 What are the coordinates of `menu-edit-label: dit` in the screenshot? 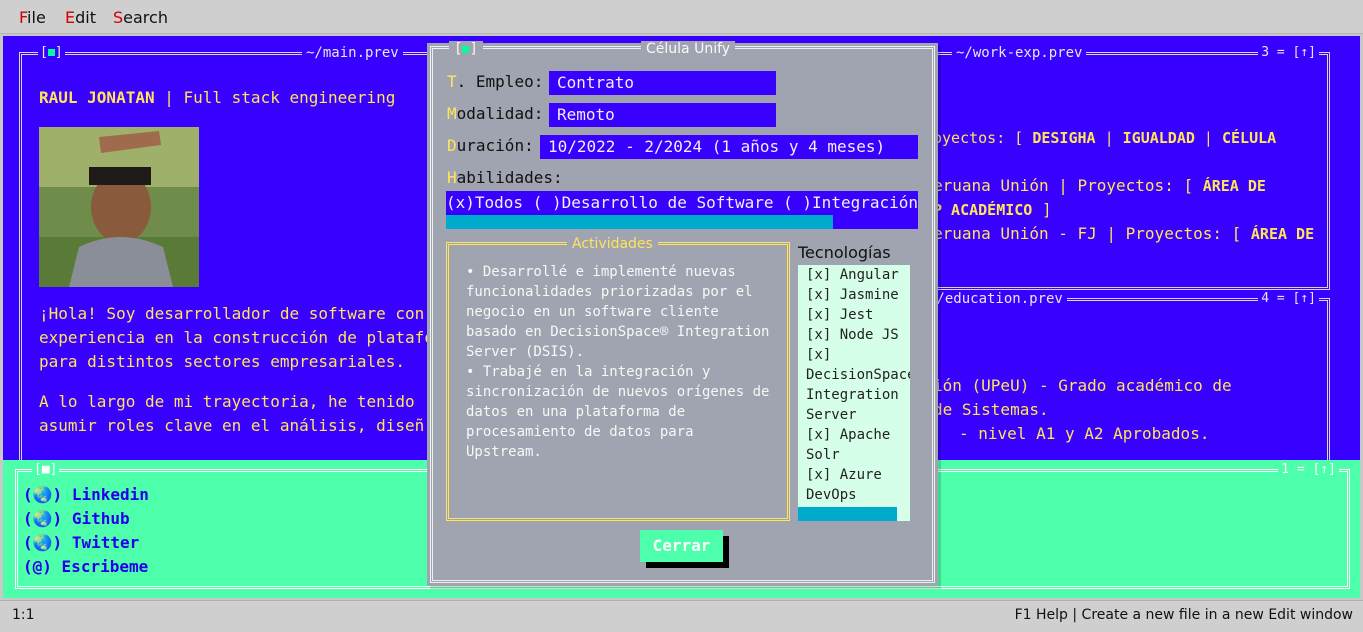 It's located at (85, 17).